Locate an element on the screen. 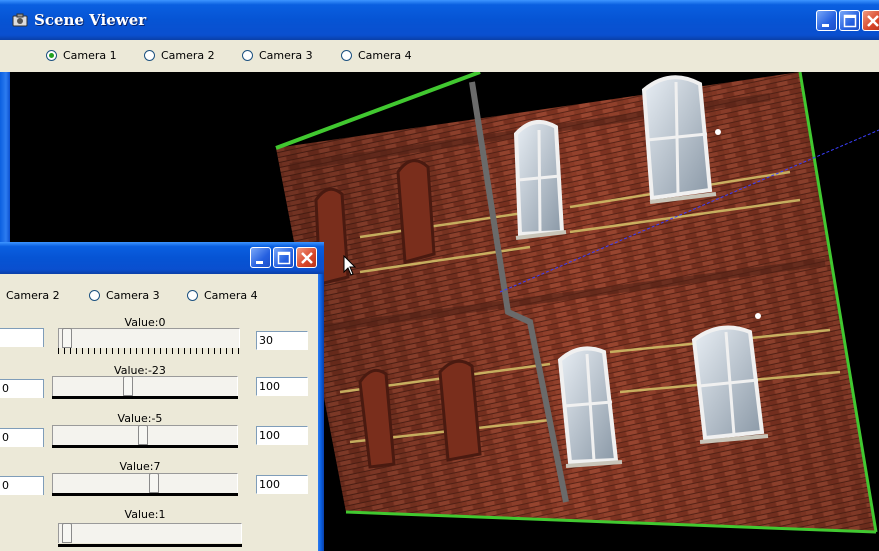 Image resolution: width=879 pixels, height=551 pixels. window-title: Scene Viewer is located at coordinates (90, 20).